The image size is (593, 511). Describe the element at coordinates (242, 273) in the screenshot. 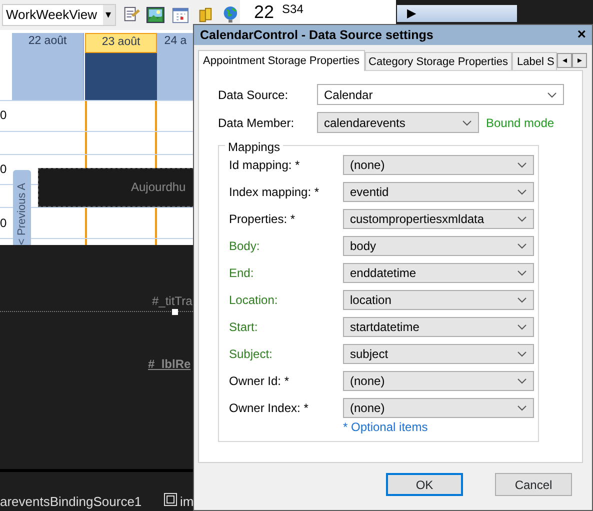

I see `field-label: End:` at that location.